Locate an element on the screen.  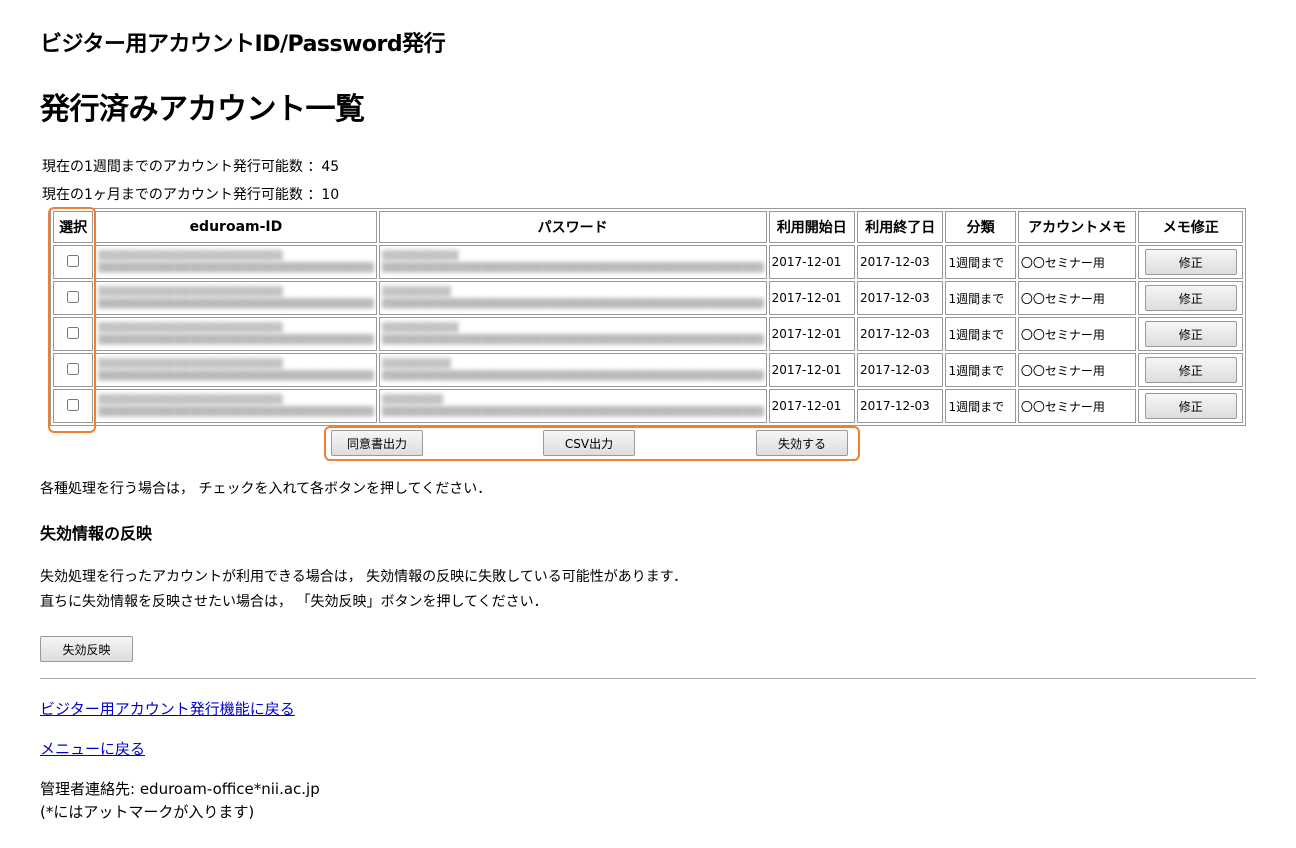
revocation-text-2: 直ちに失効情報を反映させたい場合は， 「失効反映」ボタンを押してください． is located at coordinates (294, 602).